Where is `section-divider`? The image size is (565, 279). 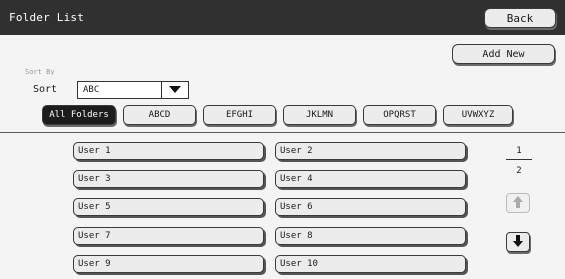
section-divider is located at coordinates (282, 132).